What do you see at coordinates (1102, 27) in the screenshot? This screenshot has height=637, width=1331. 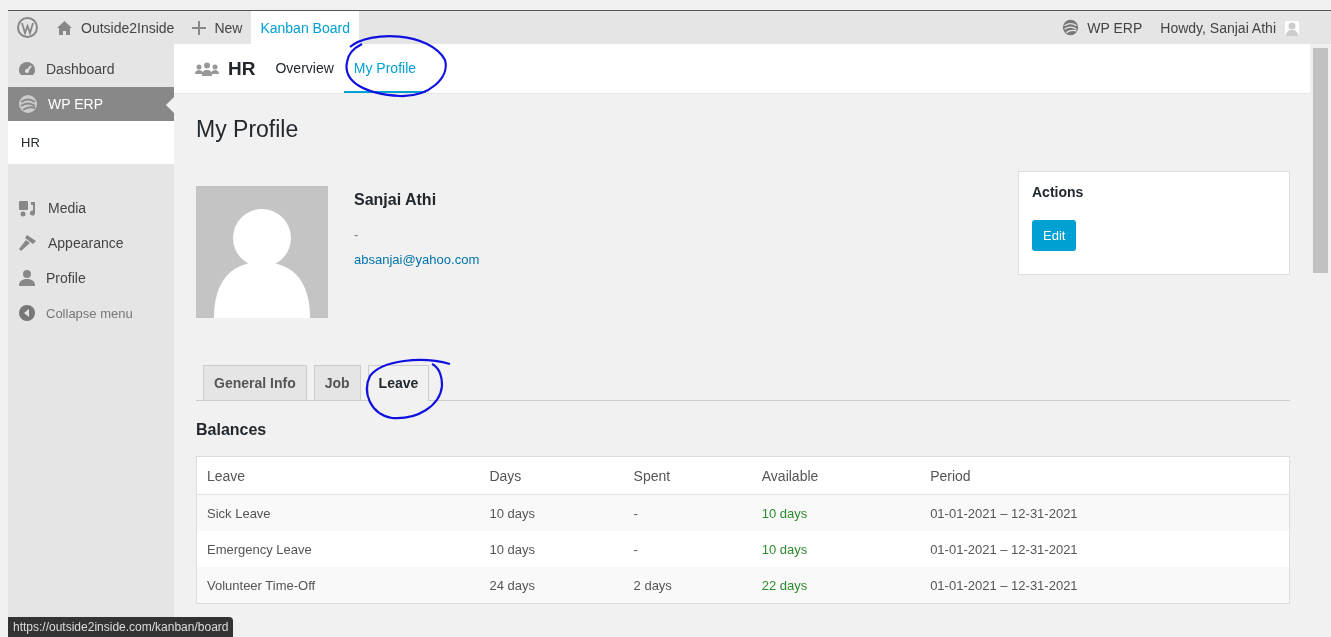 I see `wp-erp-link: WP ERP` at bounding box center [1102, 27].